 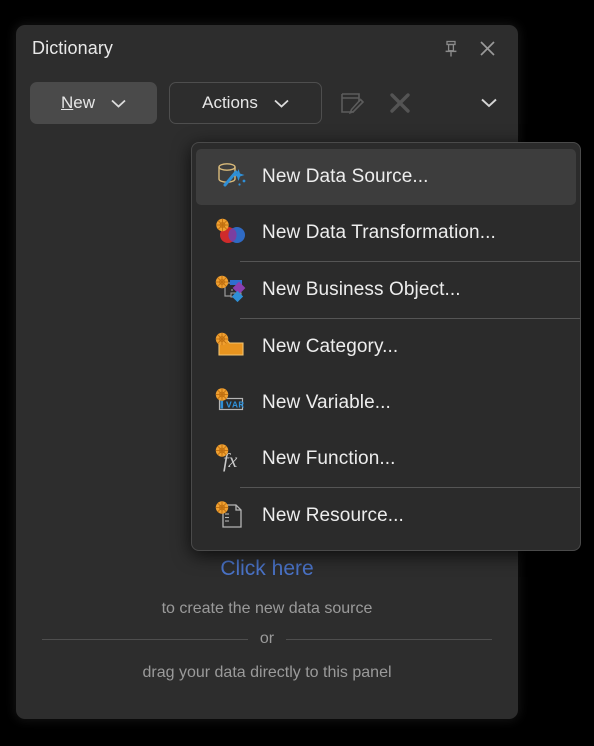 I want to click on empty-state-or-divider: or, so click(x=267, y=639).